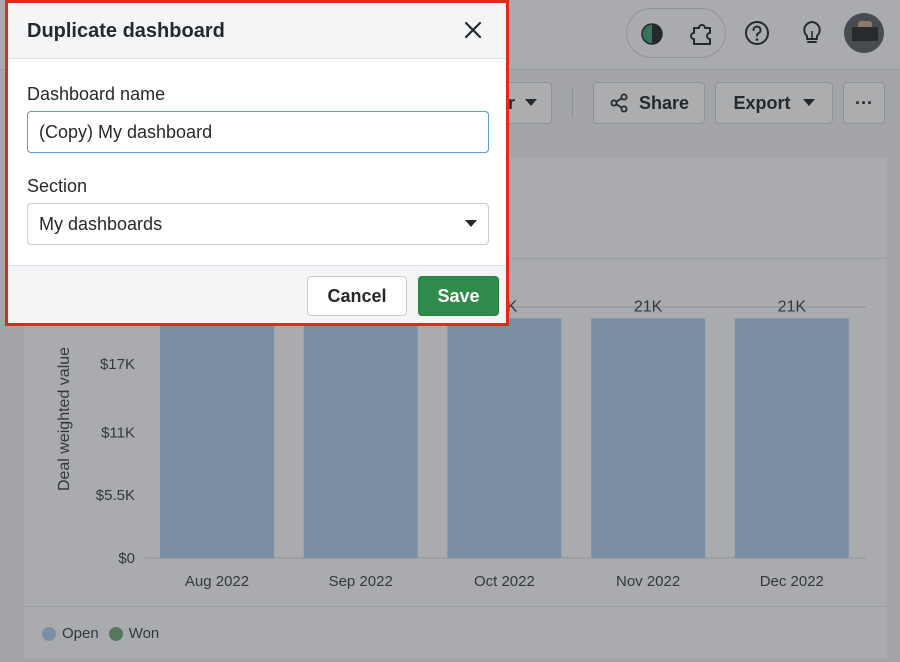 This screenshot has width=900, height=662. What do you see at coordinates (96, 94) in the screenshot?
I see `dashboard-name-label: Dashboard name` at bounding box center [96, 94].